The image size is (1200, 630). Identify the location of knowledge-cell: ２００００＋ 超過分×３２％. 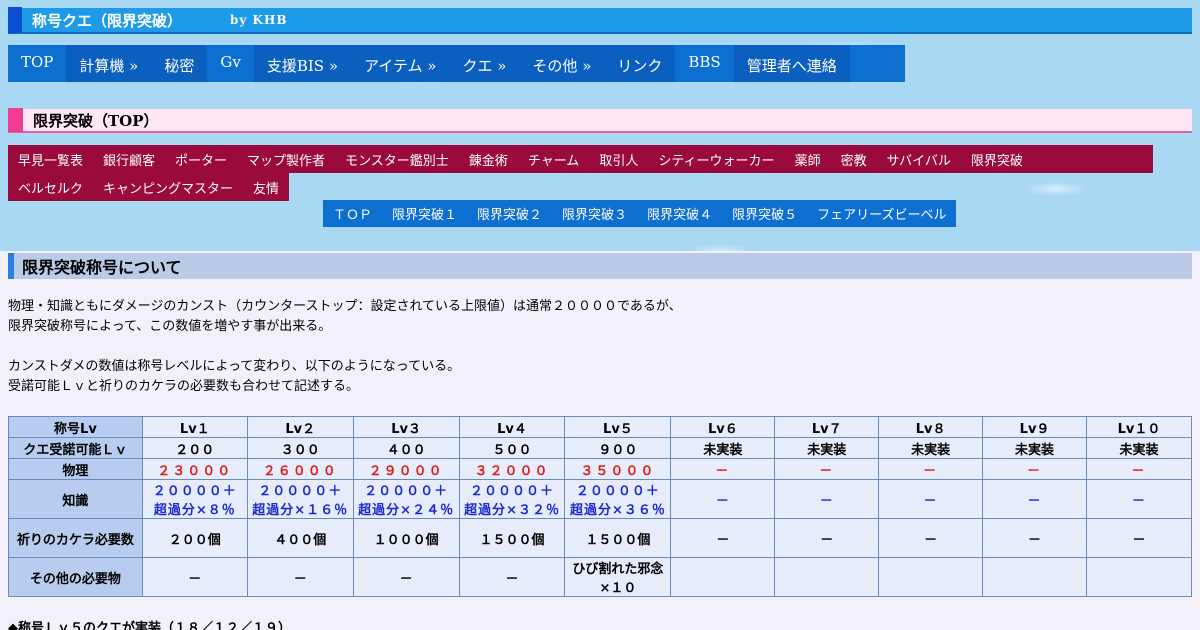
(512, 499).